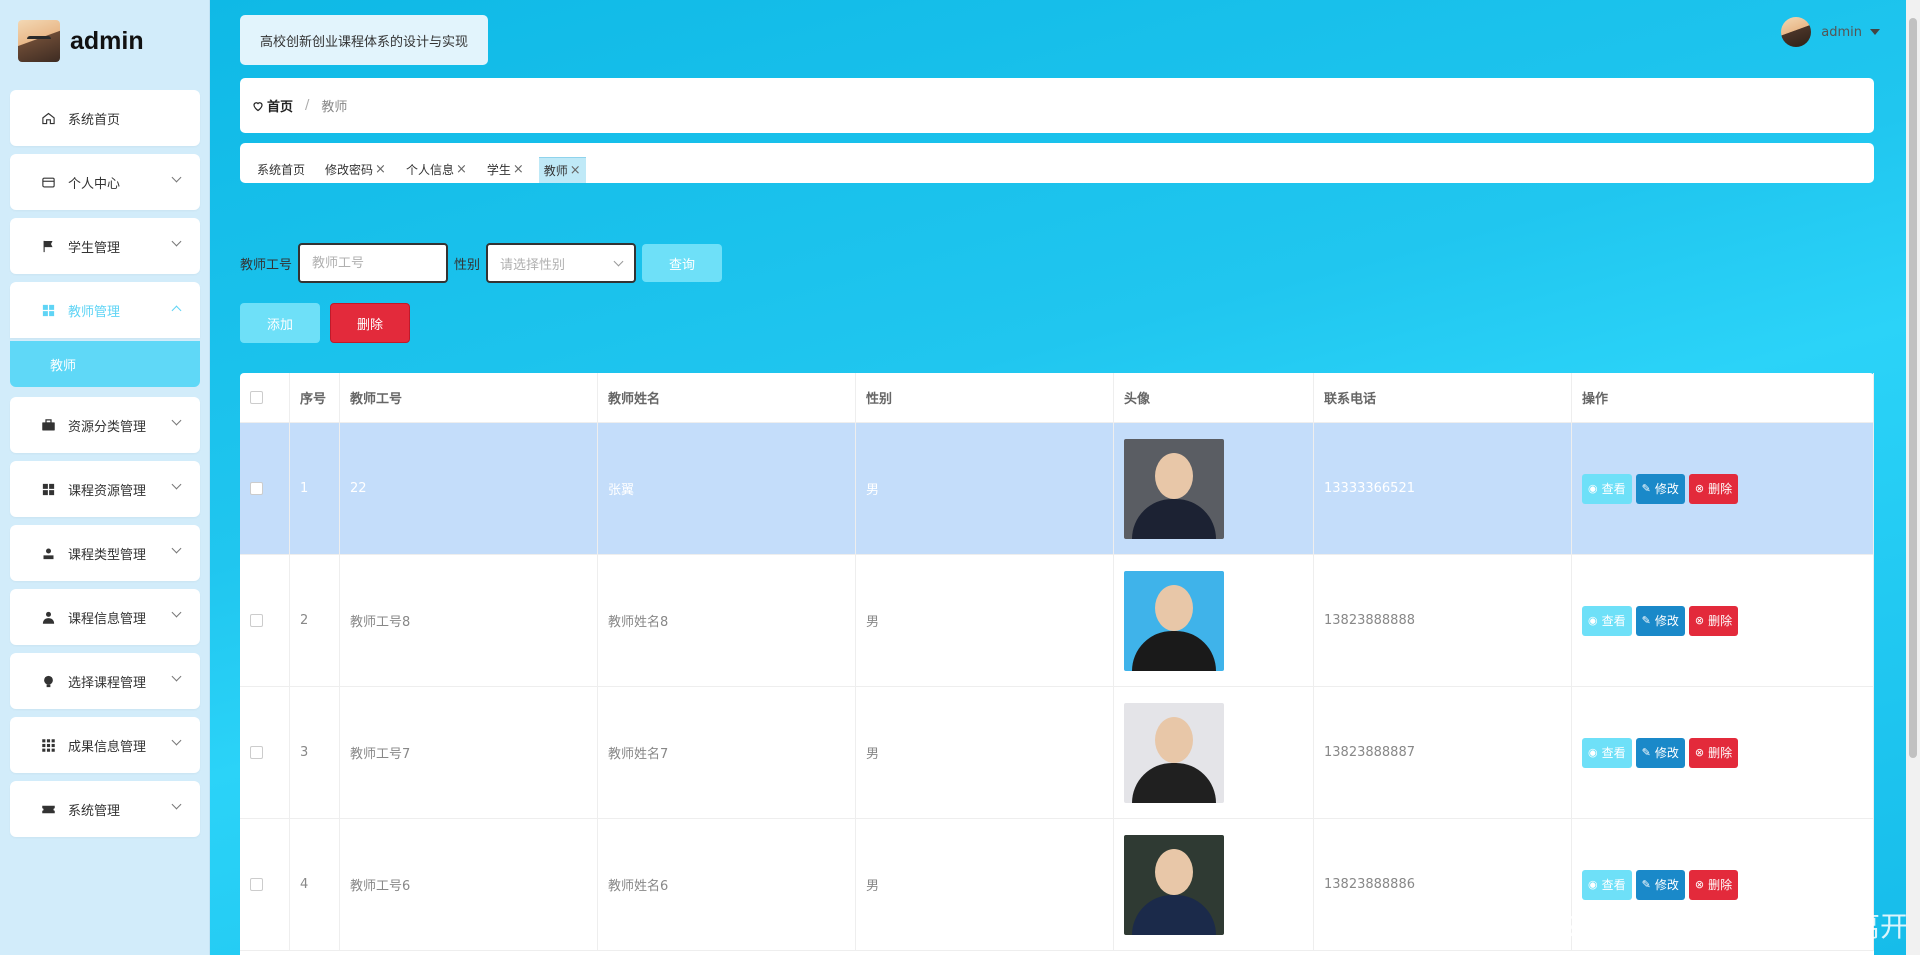 The height and width of the screenshot is (955, 1920). What do you see at coordinates (107, 40) in the screenshot?
I see `brand-name: admin` at bounding box center [107, 40].